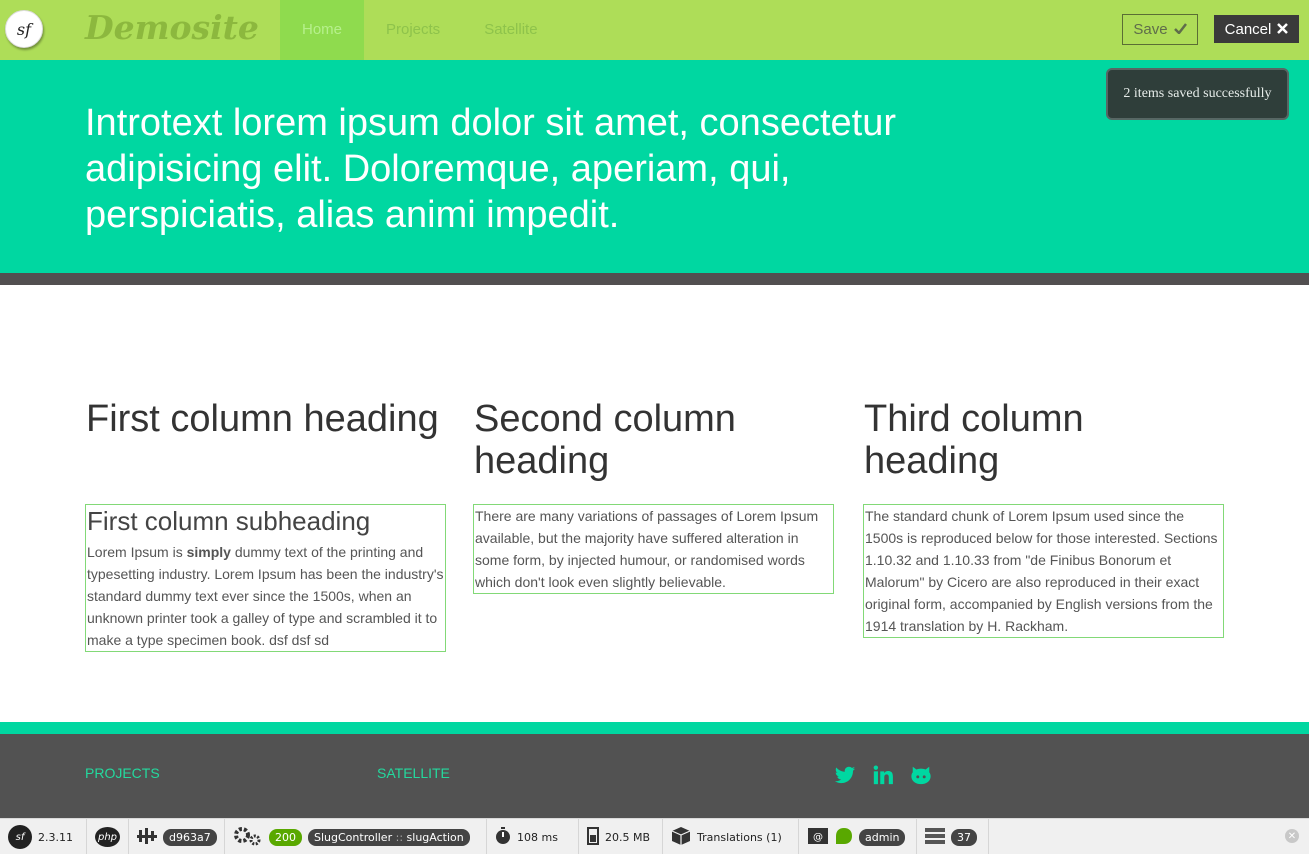 The width and height of the screenshot is (1309, 854). I want to click on status-badge: 200, so click(285, 837).